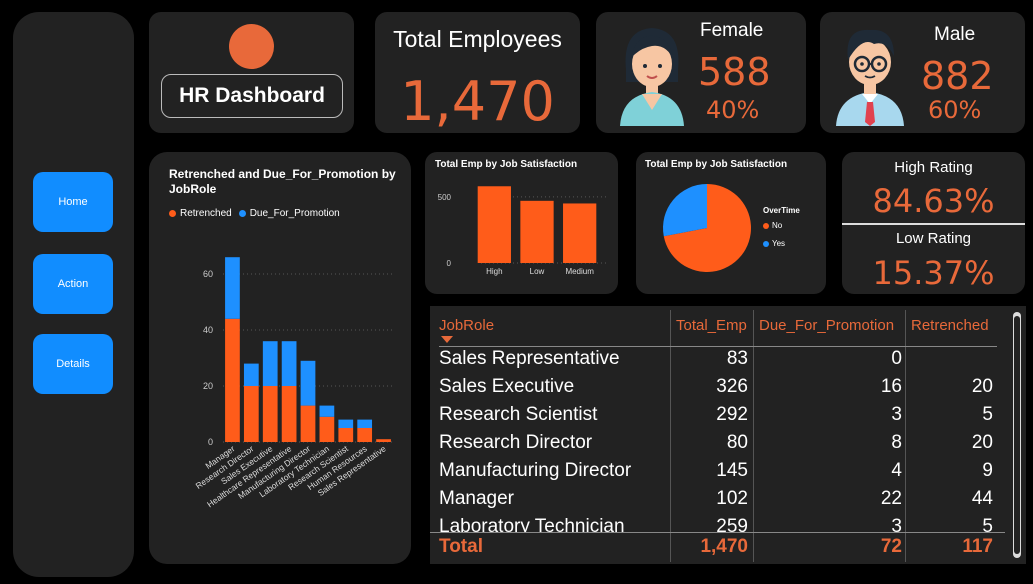 The image size is (1033, 584). I want to click on sidebar: Home Action Details, so click(73, 294).